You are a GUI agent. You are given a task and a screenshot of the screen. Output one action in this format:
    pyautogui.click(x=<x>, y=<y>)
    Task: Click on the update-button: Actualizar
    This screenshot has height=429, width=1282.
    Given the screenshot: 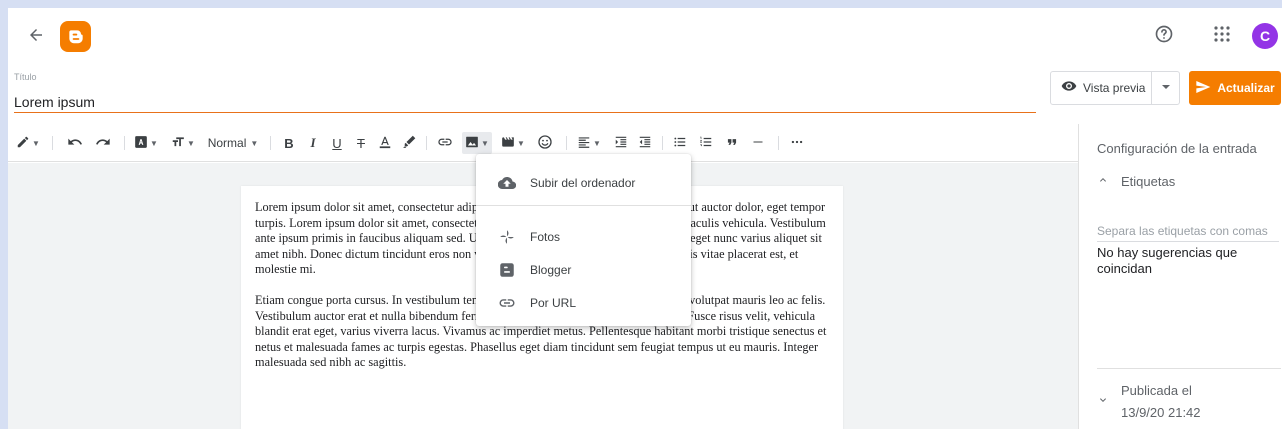 What is the action you would take?
    pyautogui.click(x=1235, y=88)
    